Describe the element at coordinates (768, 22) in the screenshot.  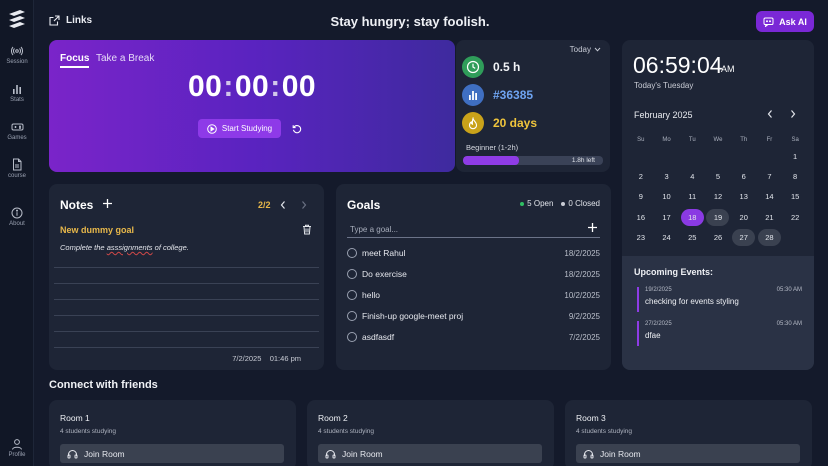
I see `chat-bot-icon` at that location.